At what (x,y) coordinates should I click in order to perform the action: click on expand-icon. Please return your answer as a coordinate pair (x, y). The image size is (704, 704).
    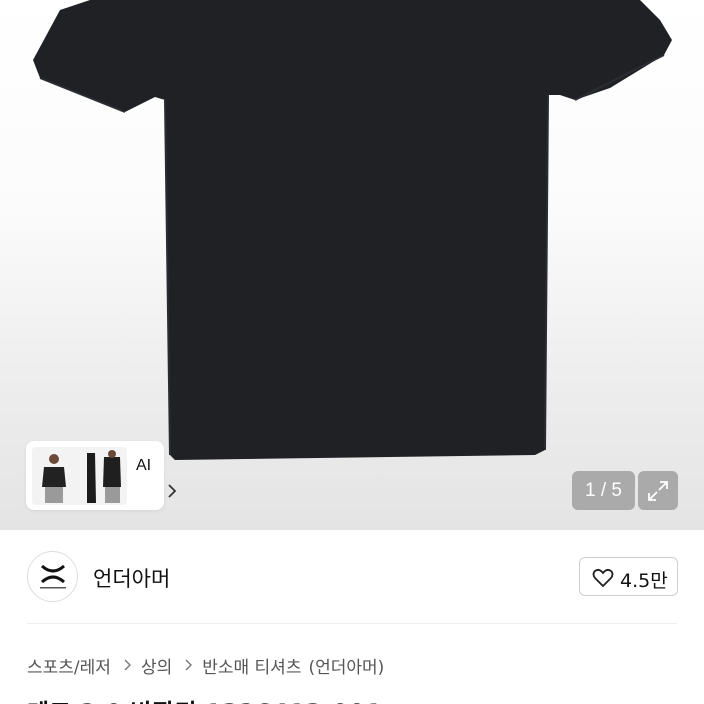
    Looking at the image, I should click on (658, 491).